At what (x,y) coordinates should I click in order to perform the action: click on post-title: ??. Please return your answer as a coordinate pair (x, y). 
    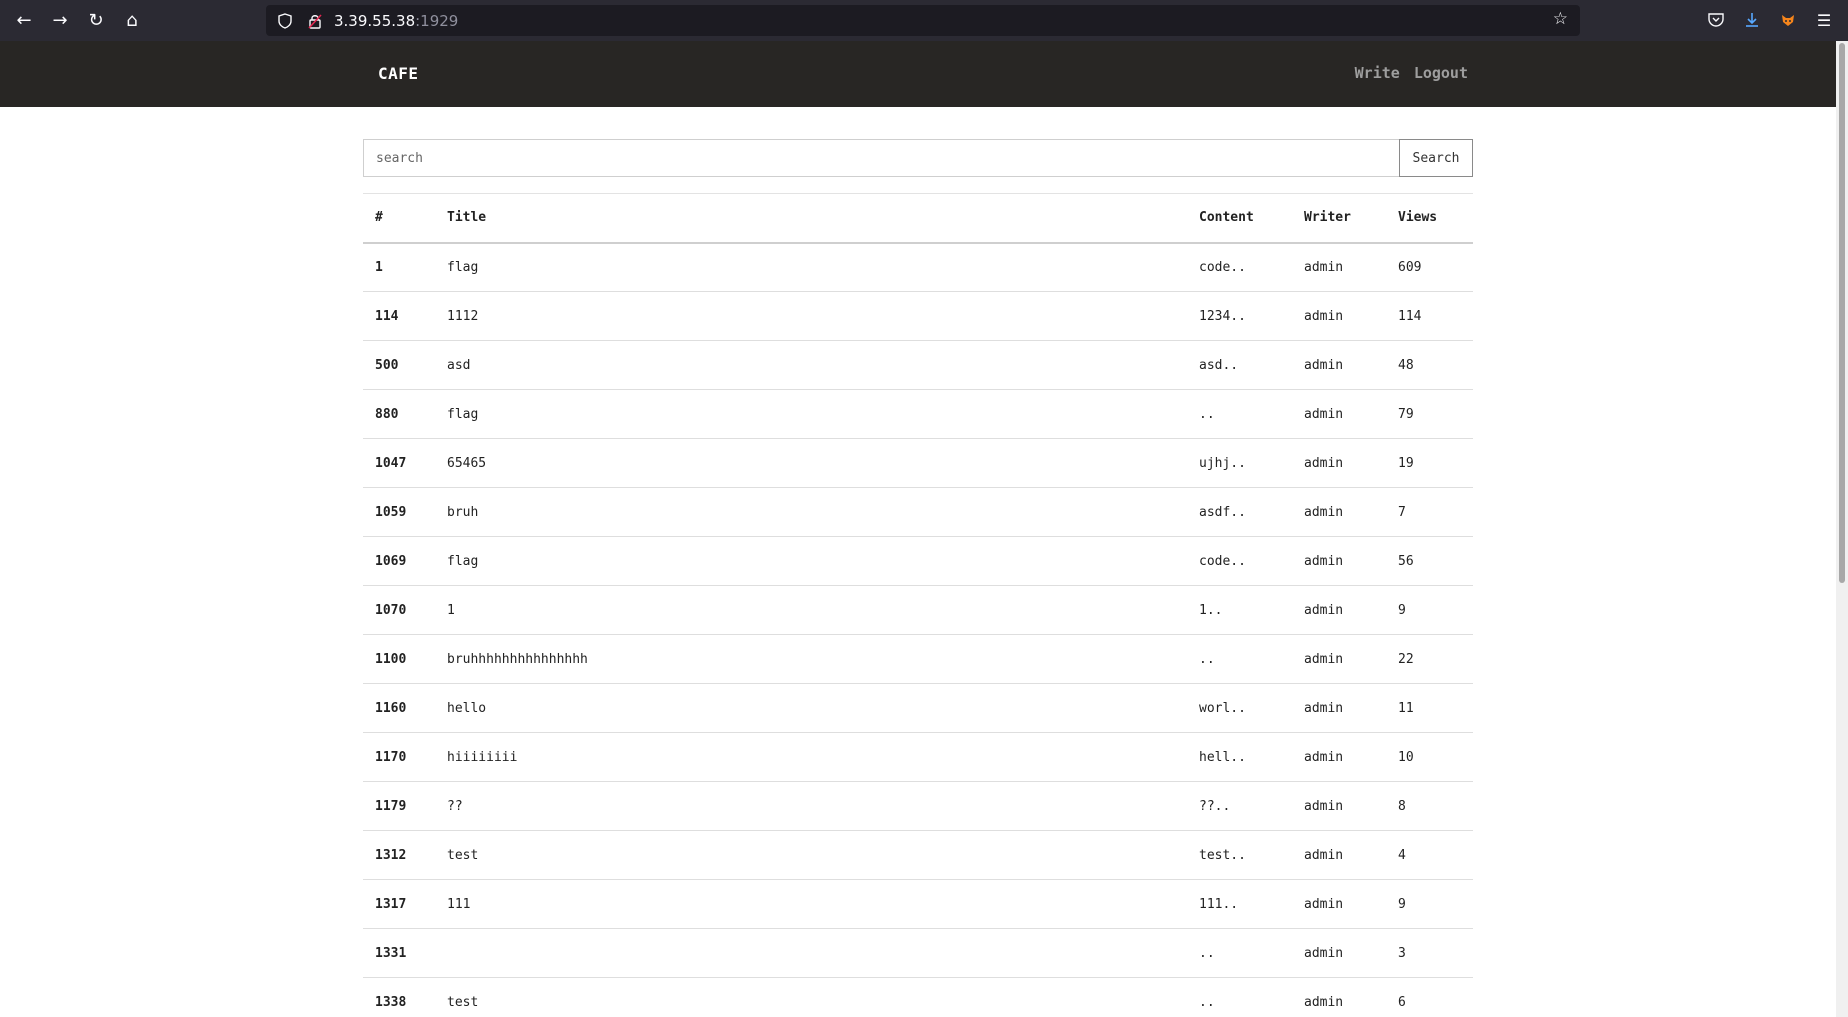
    Looking at the image, I should click on (811, 806).